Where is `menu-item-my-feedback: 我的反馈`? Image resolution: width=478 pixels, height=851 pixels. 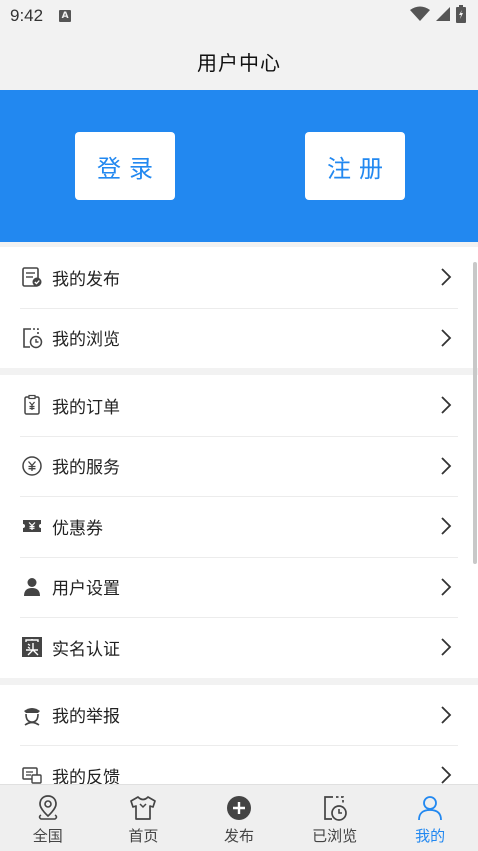
menu-item-my-feedback: 我的反馈 is located at coordinates (239, 764).